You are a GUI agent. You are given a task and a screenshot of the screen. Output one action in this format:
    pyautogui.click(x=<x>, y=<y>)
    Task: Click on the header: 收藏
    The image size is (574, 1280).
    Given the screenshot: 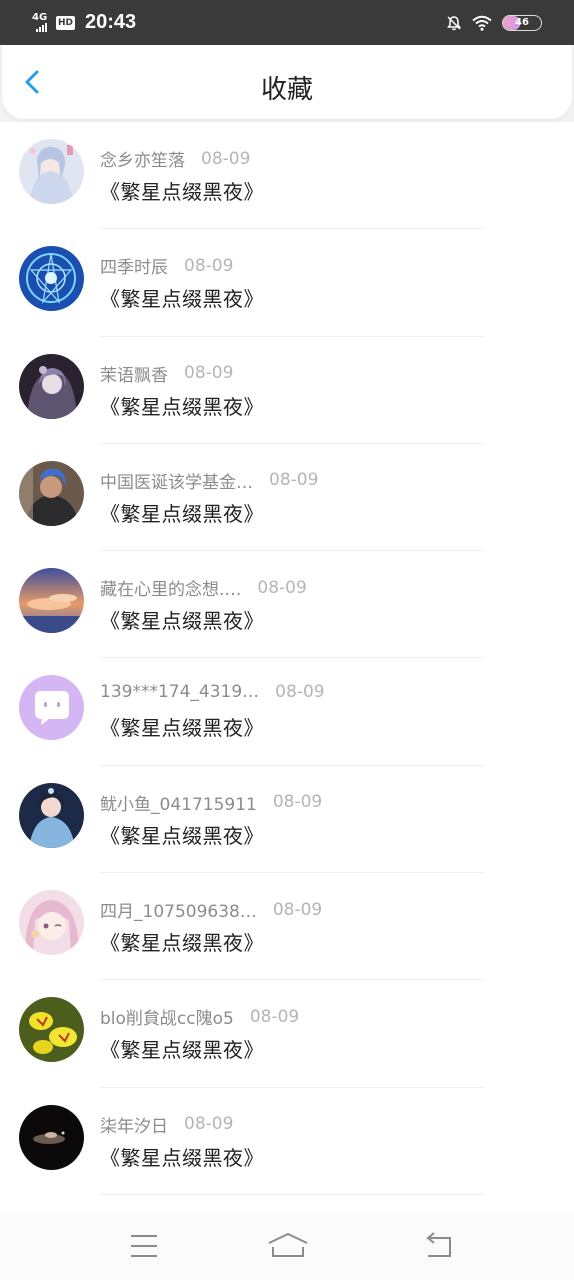 What is the action you would take?
    pyautogui.click(x=287, y=82)
    